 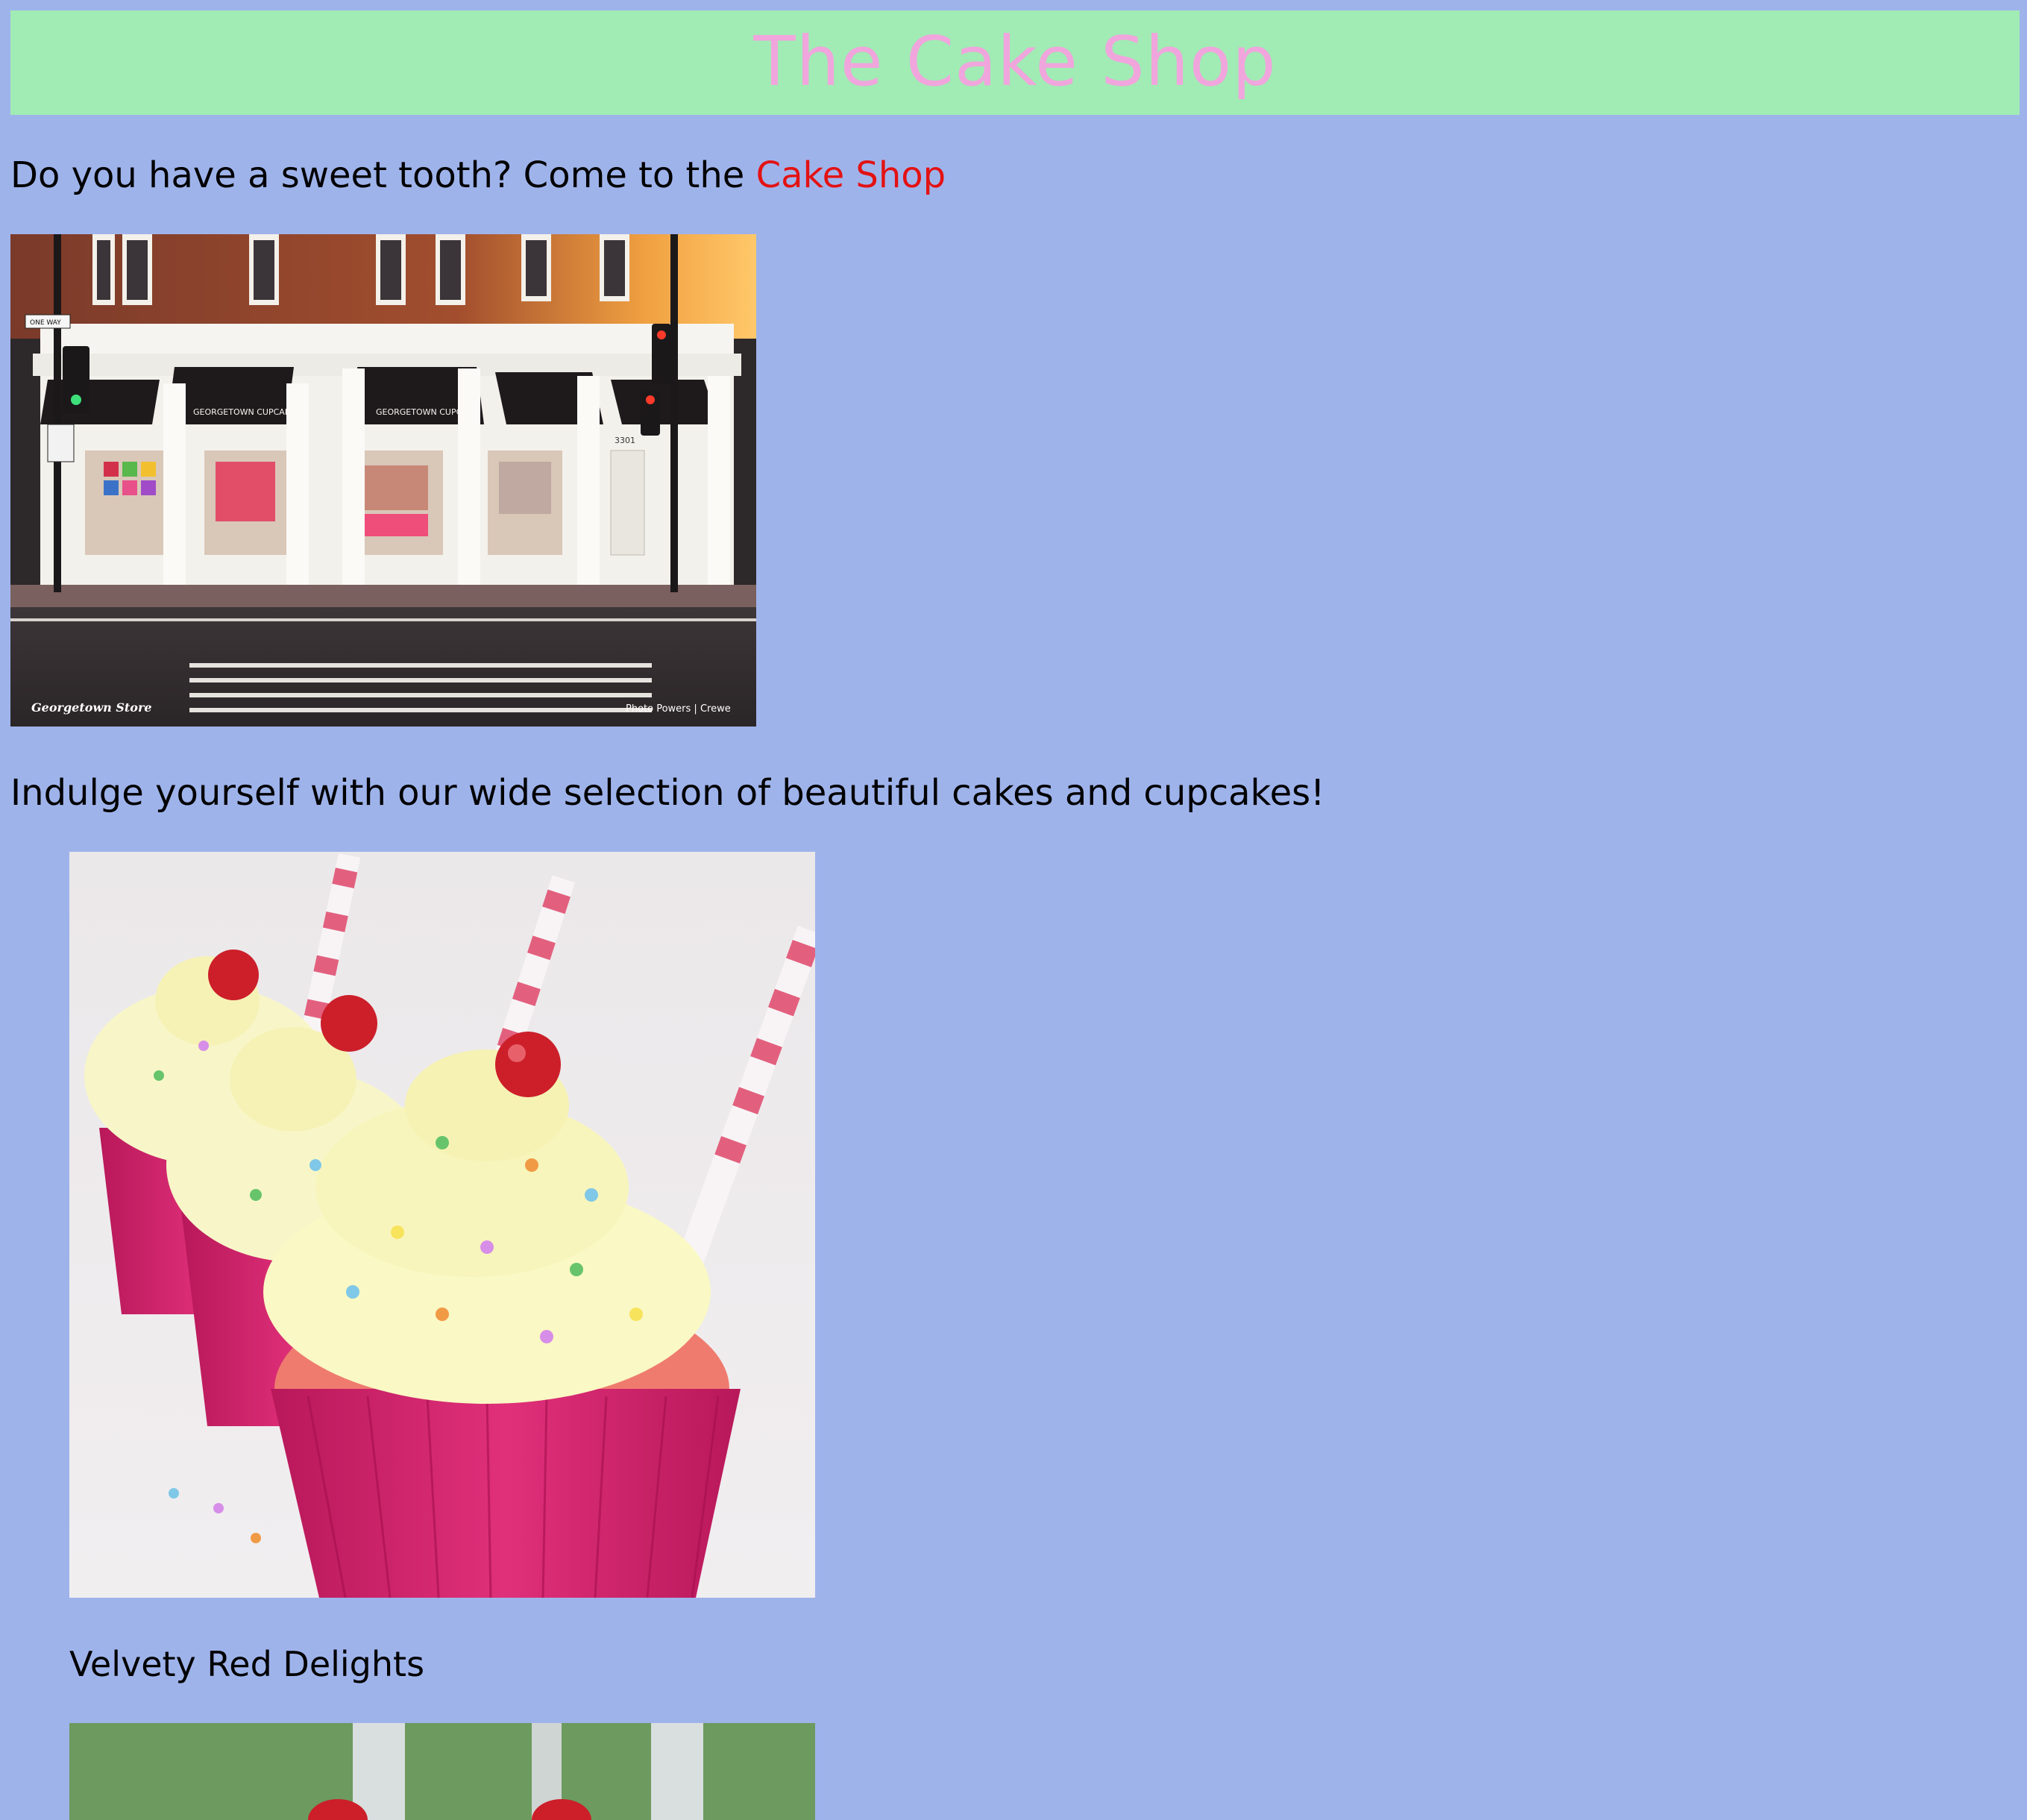 I want to click on intro-sentence: Do you have a sweet tooth? Come to the, so click(x=377, y=175).